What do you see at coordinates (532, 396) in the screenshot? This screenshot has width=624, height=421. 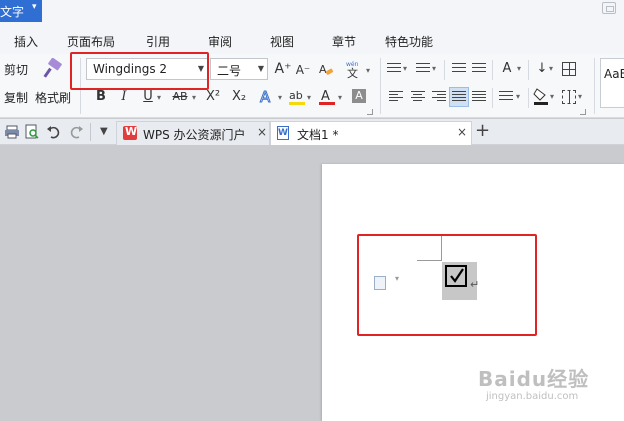 I see `watermark-sub: jingyan.baidu.com` at bounding box center [532, 396].